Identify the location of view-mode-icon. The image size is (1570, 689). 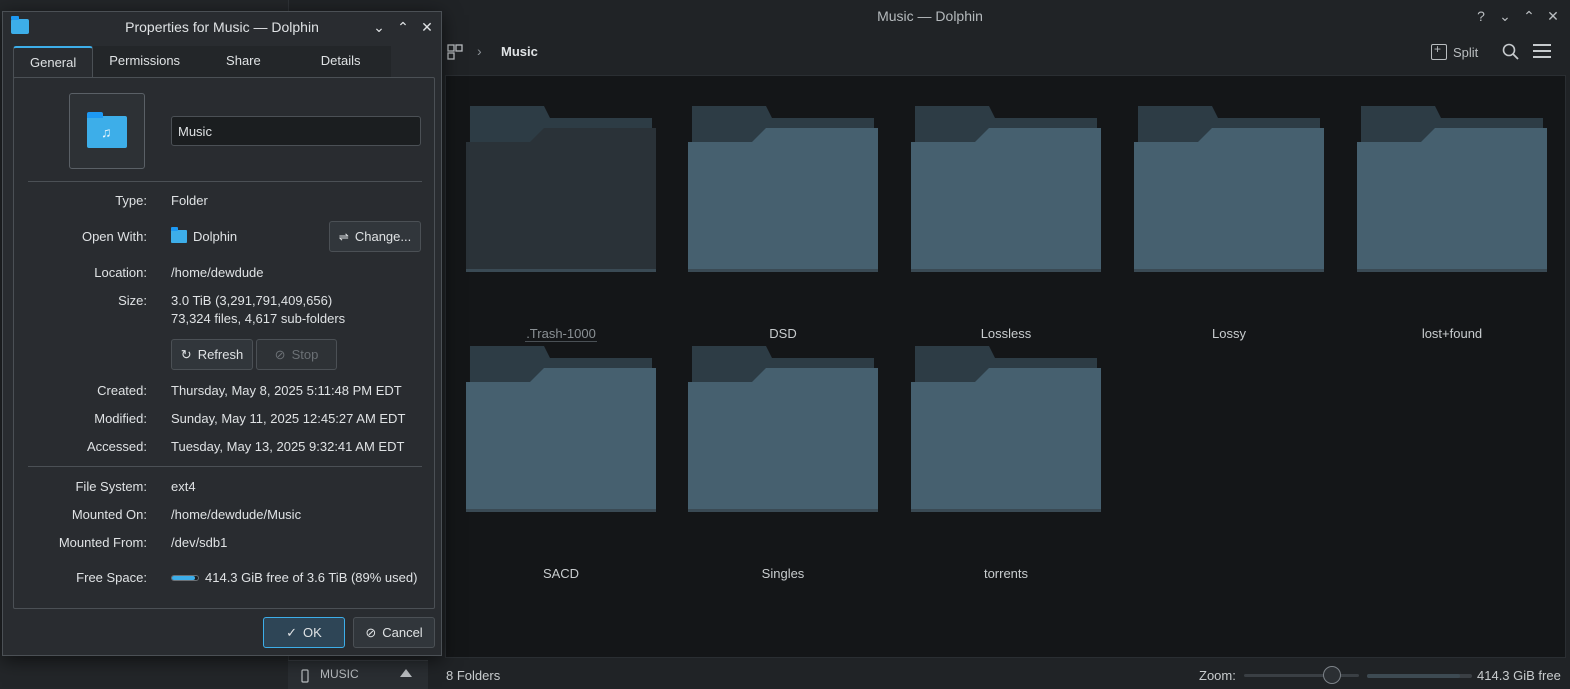
(455, 52).